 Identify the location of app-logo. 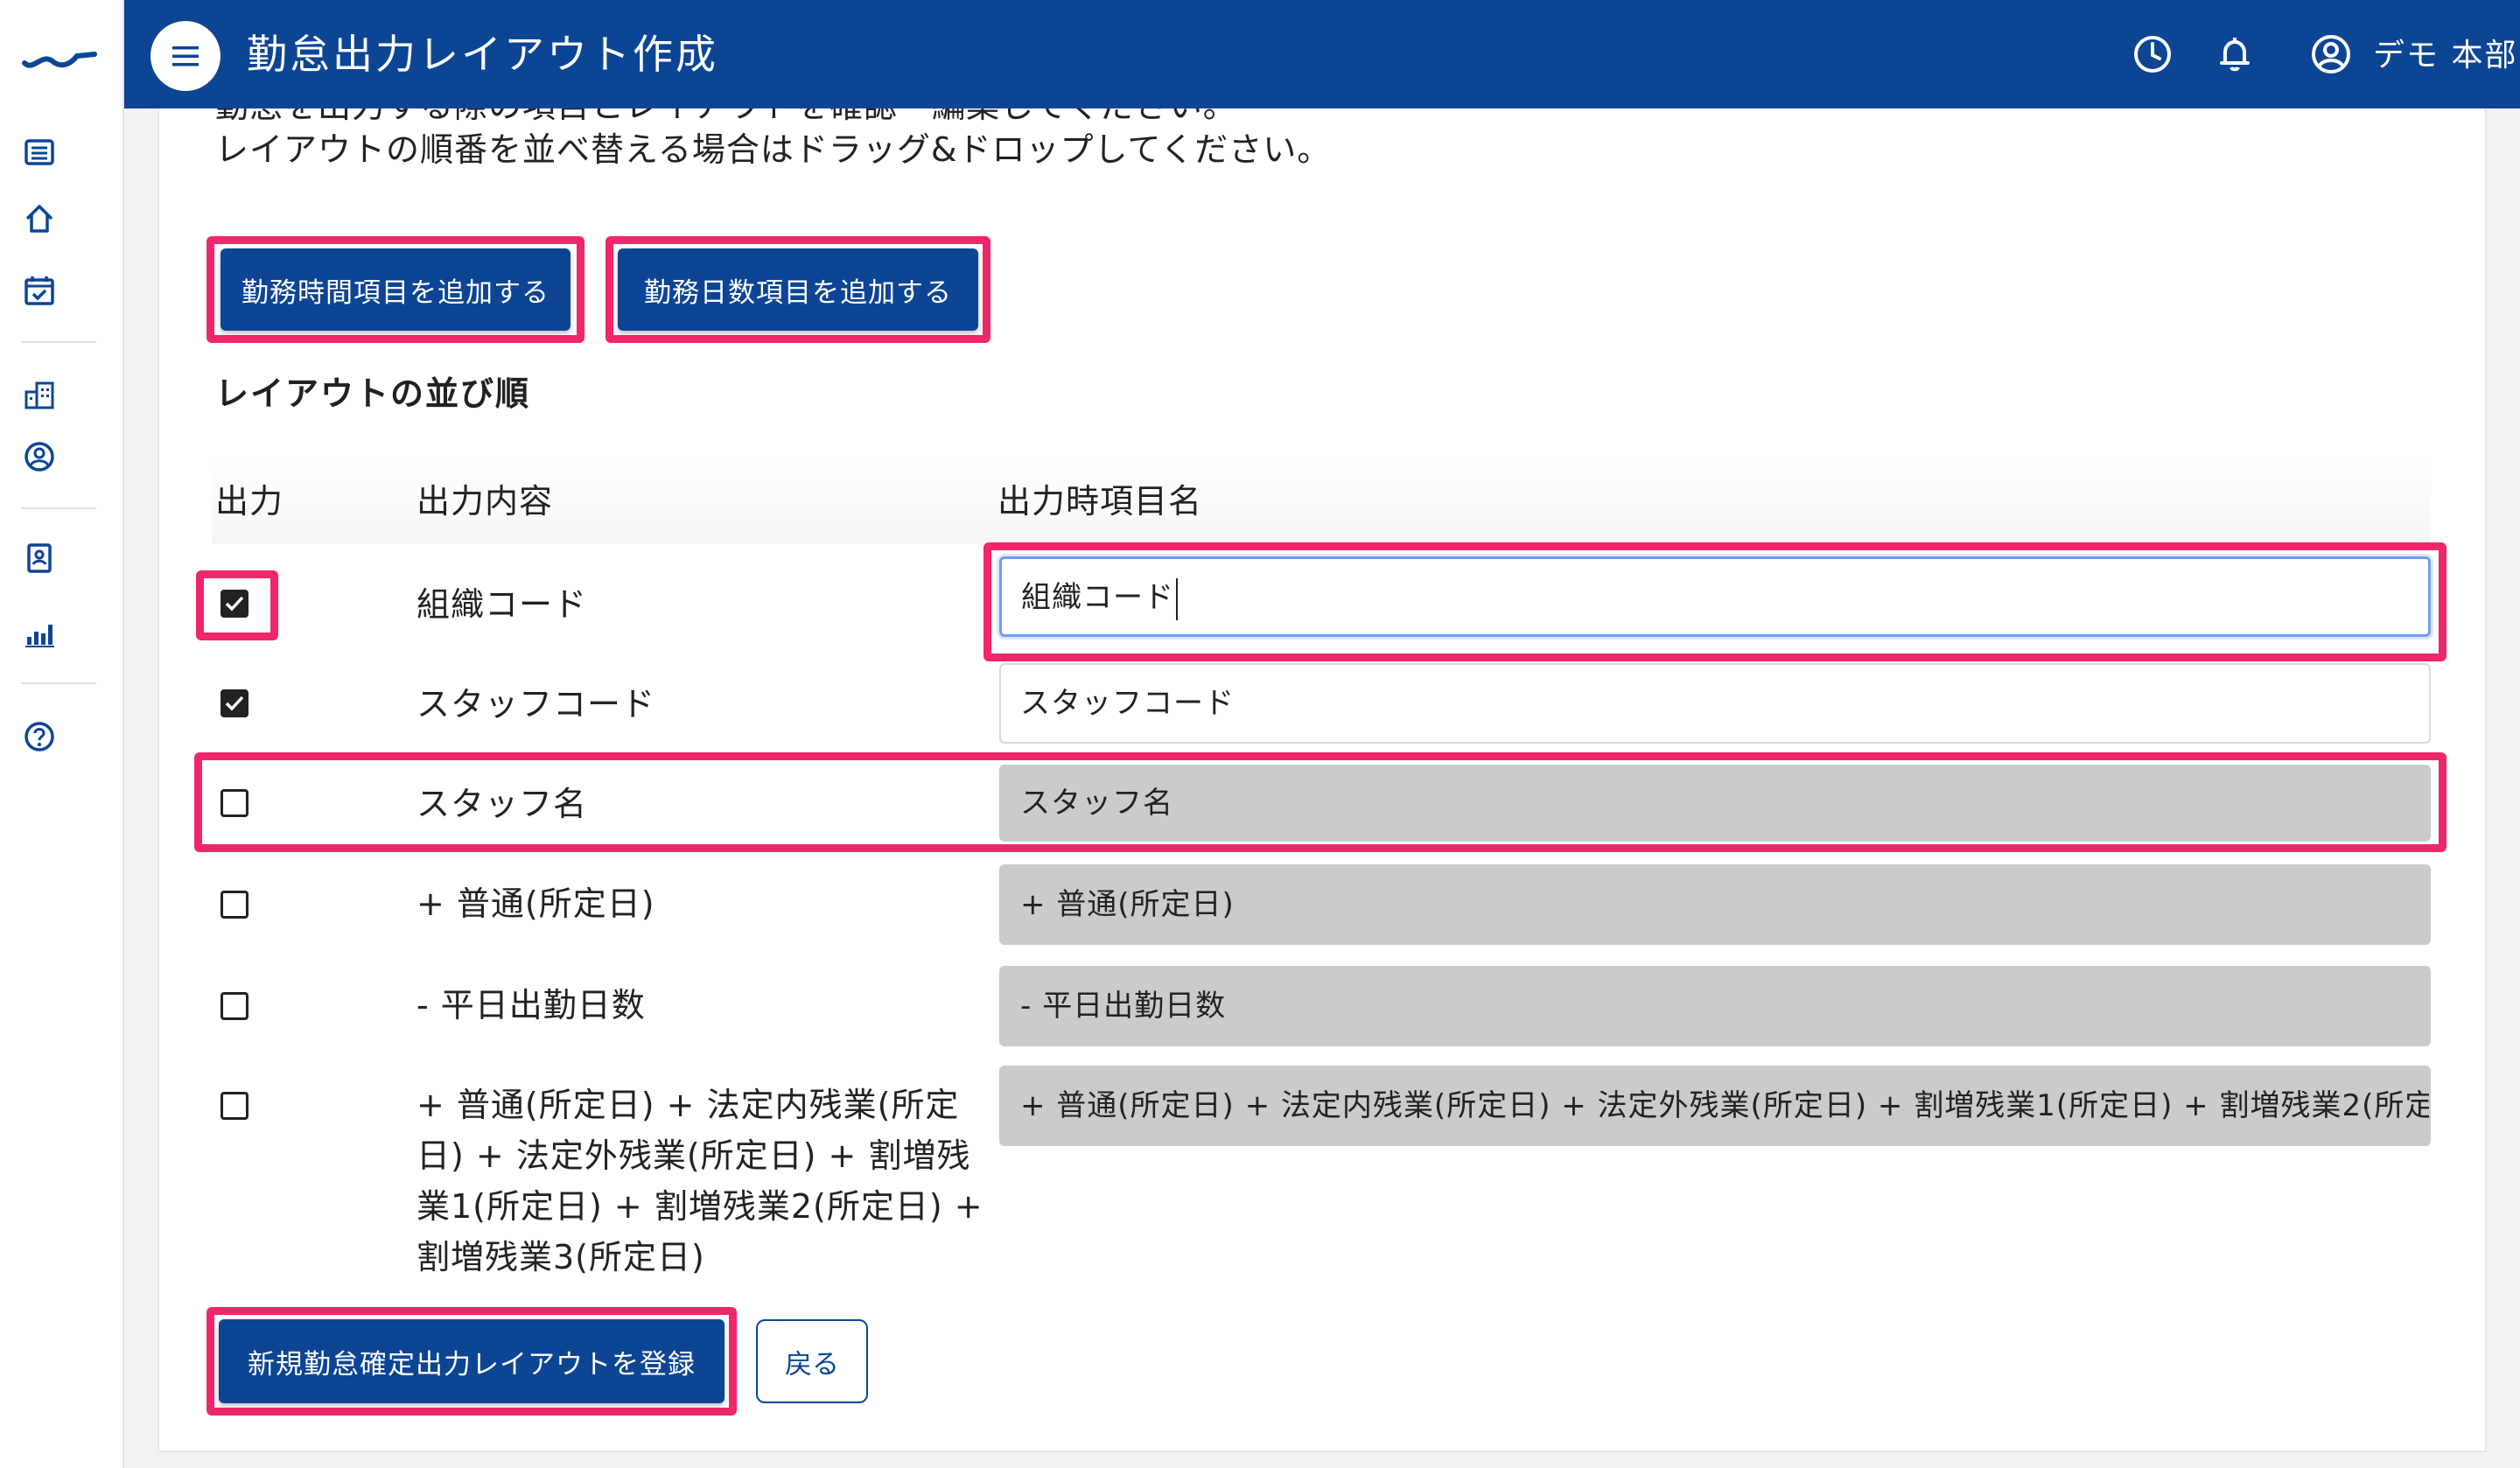
(59, 60).